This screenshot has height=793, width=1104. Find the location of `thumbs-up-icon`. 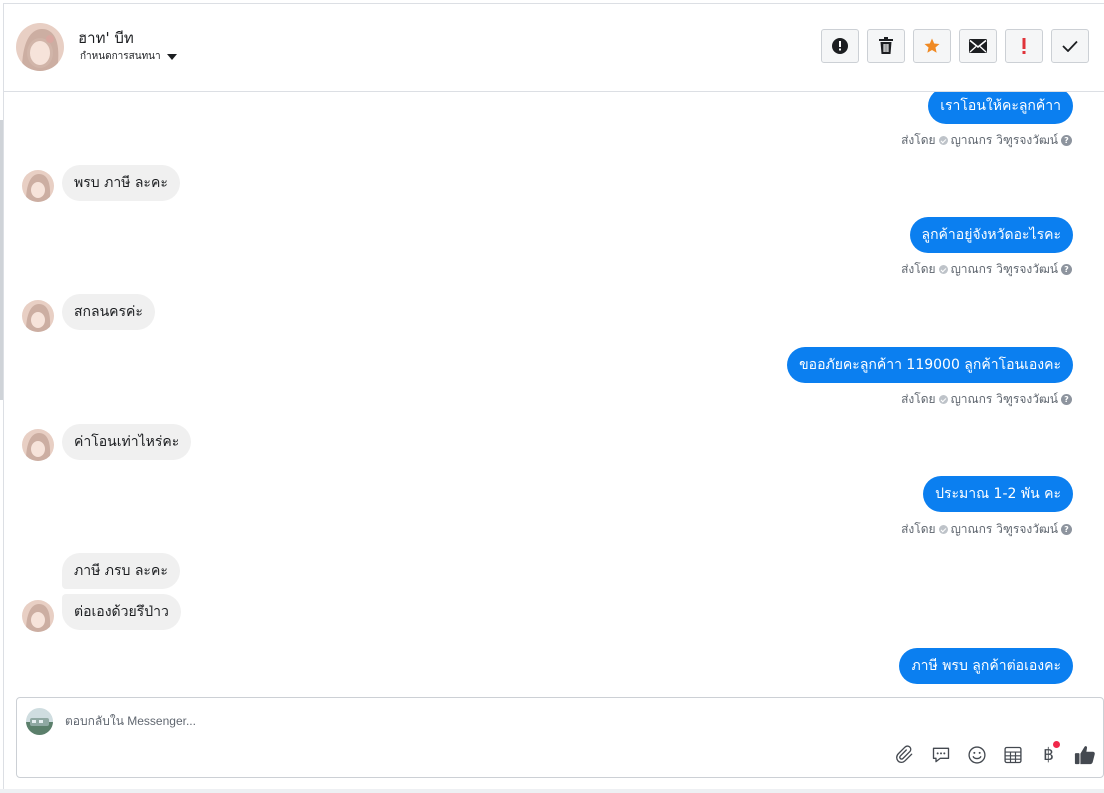

thumbs-up-icon is located at coordinates (1084, 754).